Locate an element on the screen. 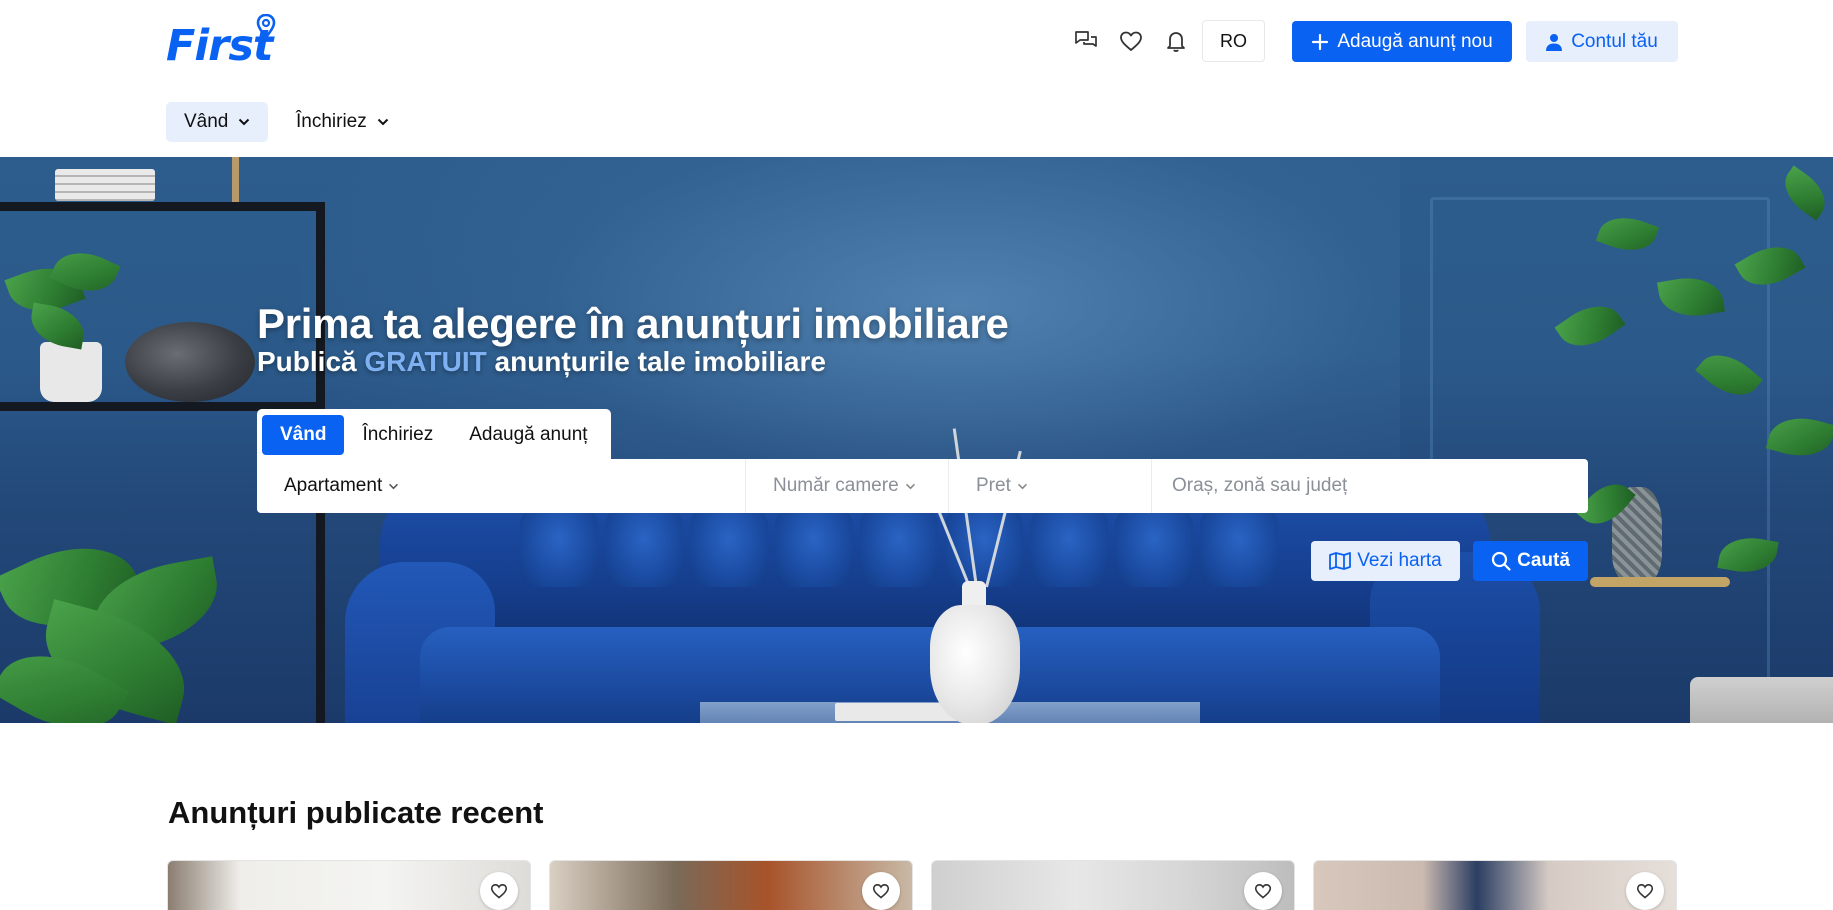 The width and height of the screenshot is (1833, 910). shelf-board is located at coordinates (162, 206).